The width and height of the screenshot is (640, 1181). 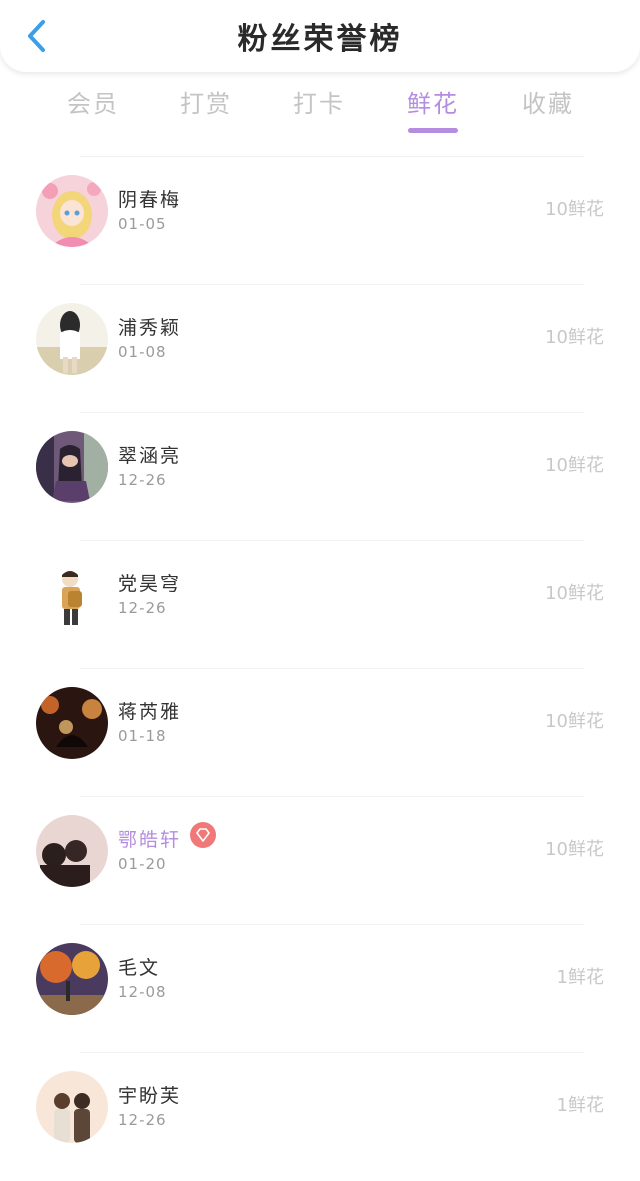 I want to click on anime-girl-avatar, so click(x=72, y=211).